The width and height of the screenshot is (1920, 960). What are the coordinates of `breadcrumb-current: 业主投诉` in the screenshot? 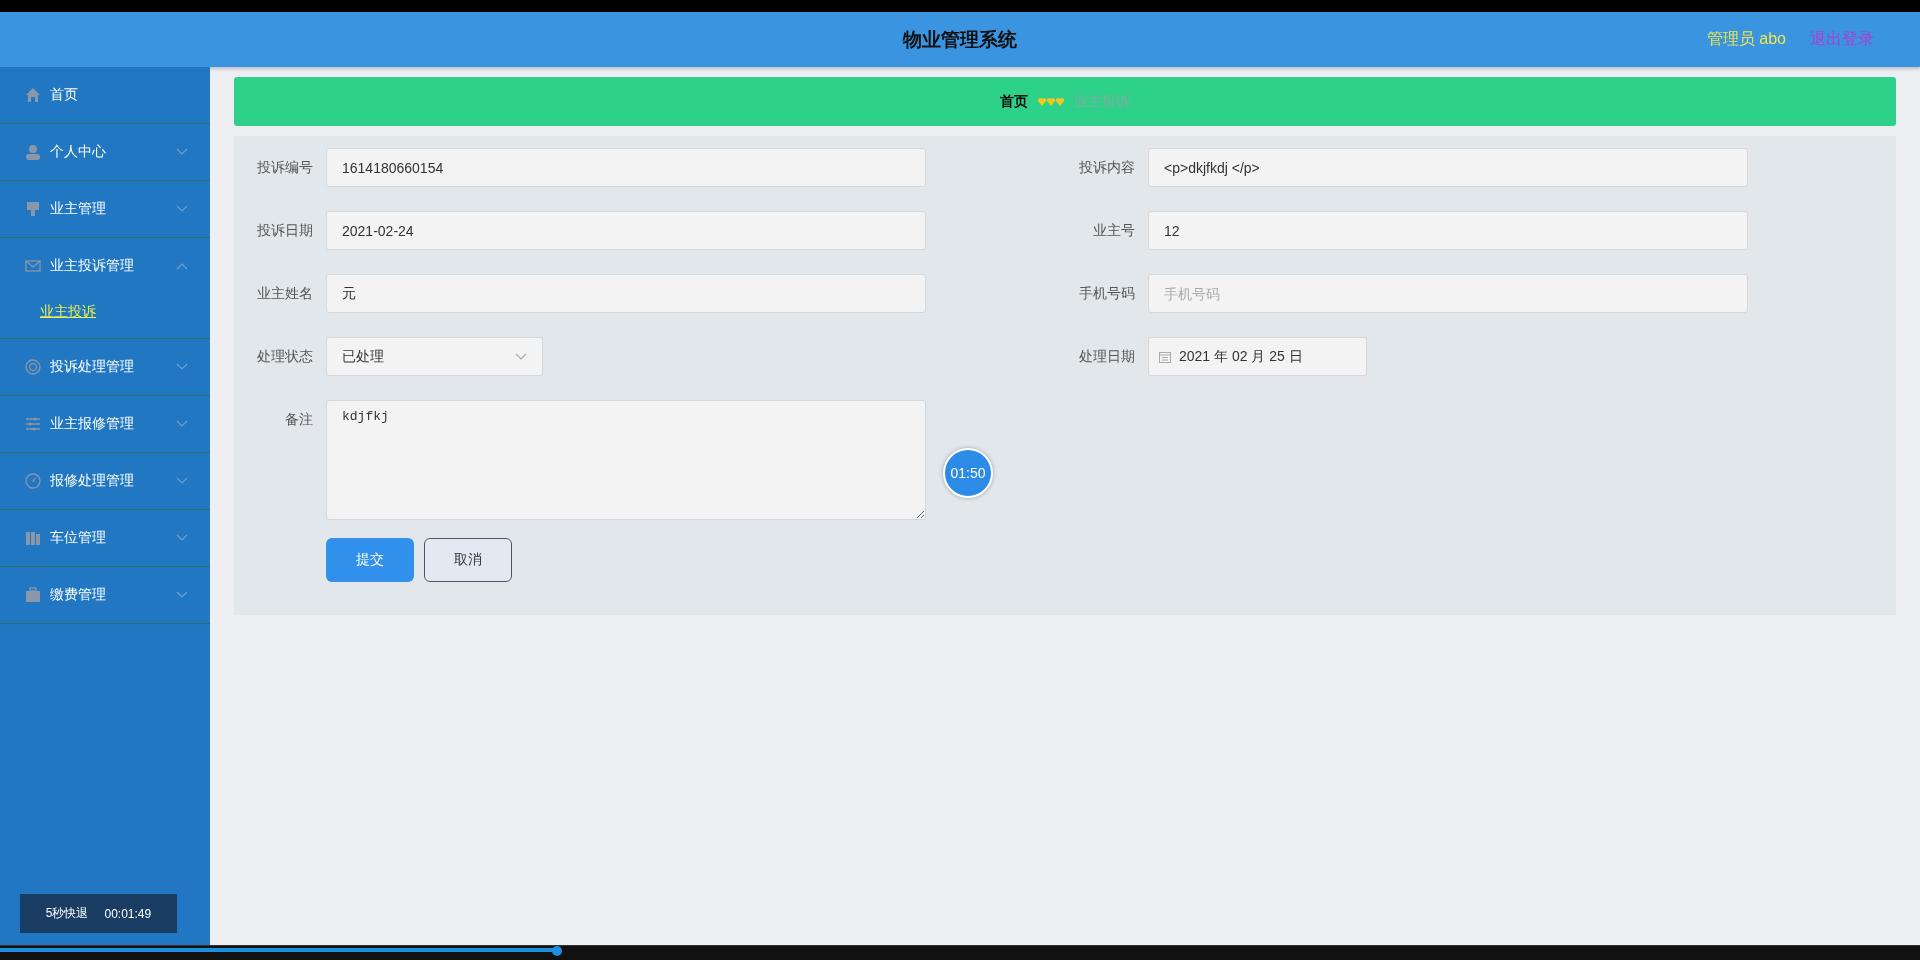 It's located at (1102, 101).